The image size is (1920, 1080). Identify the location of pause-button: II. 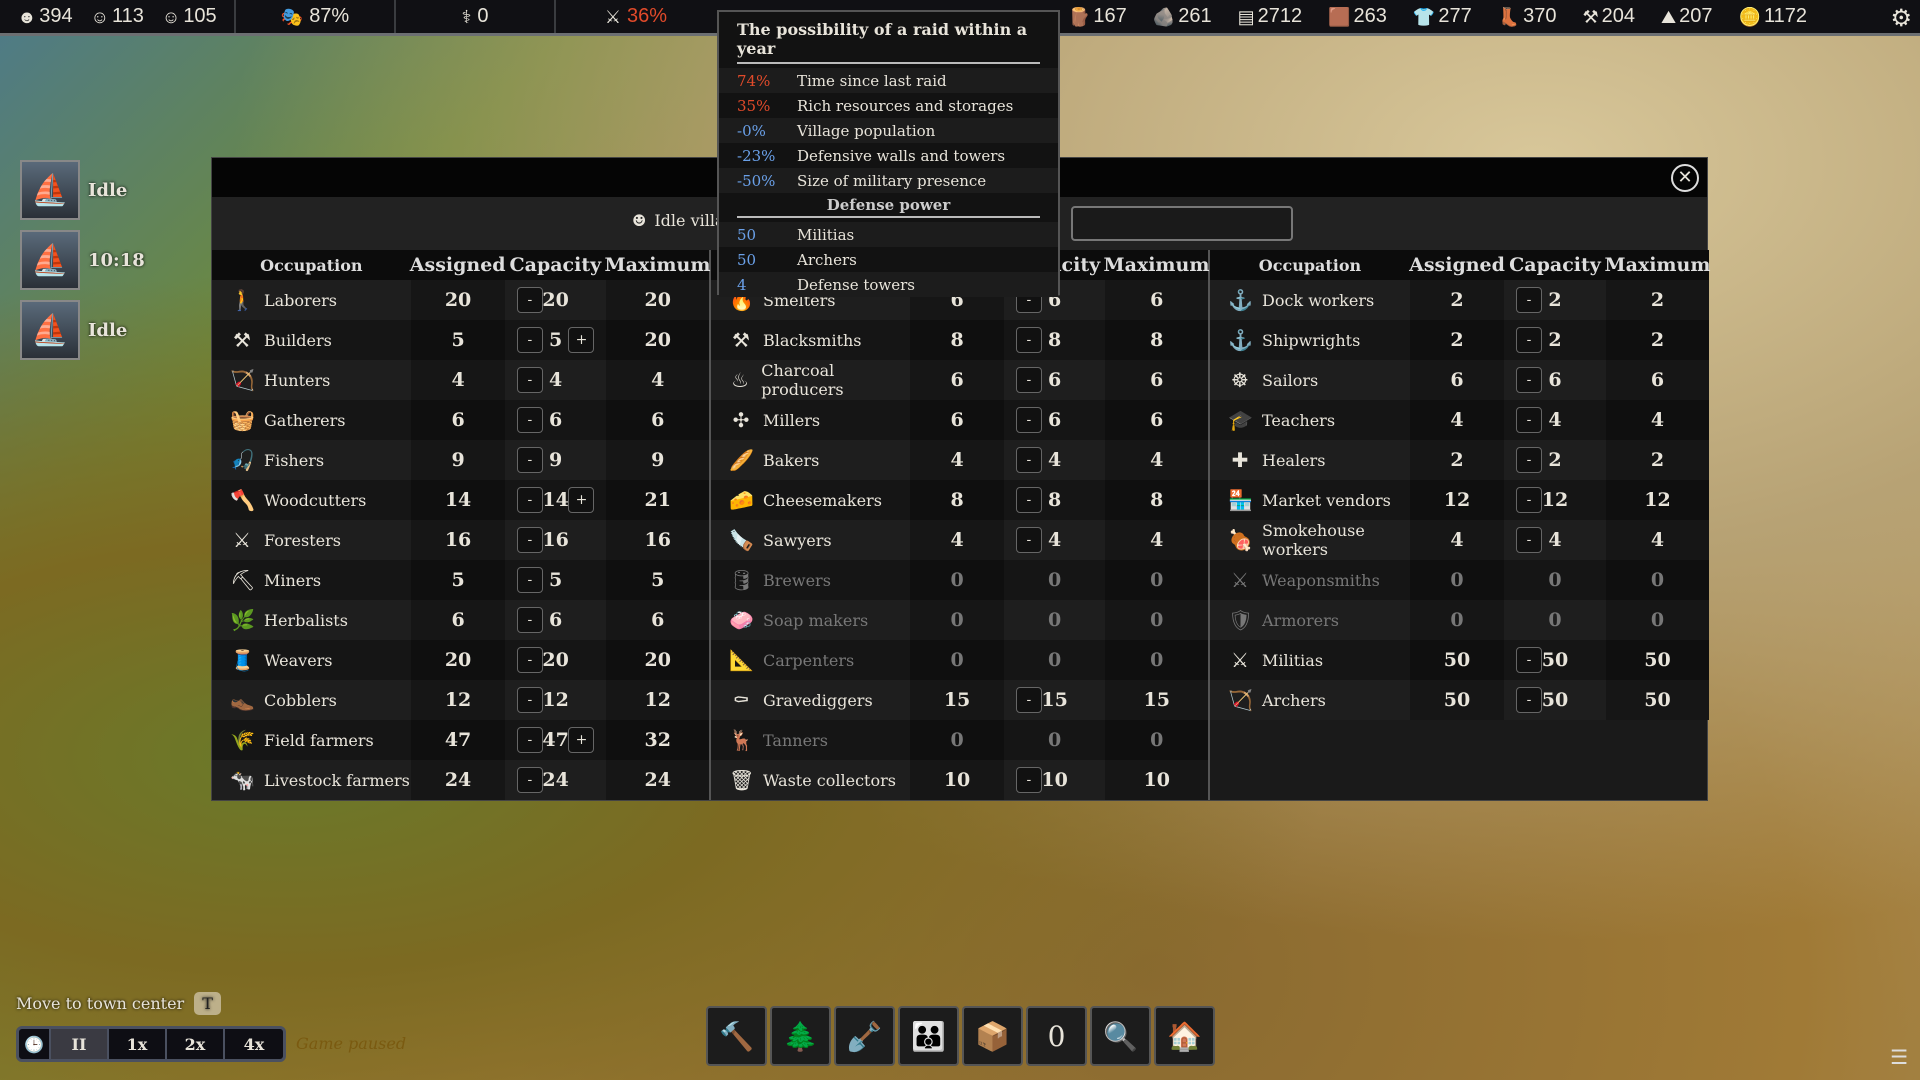
(80, 1044).